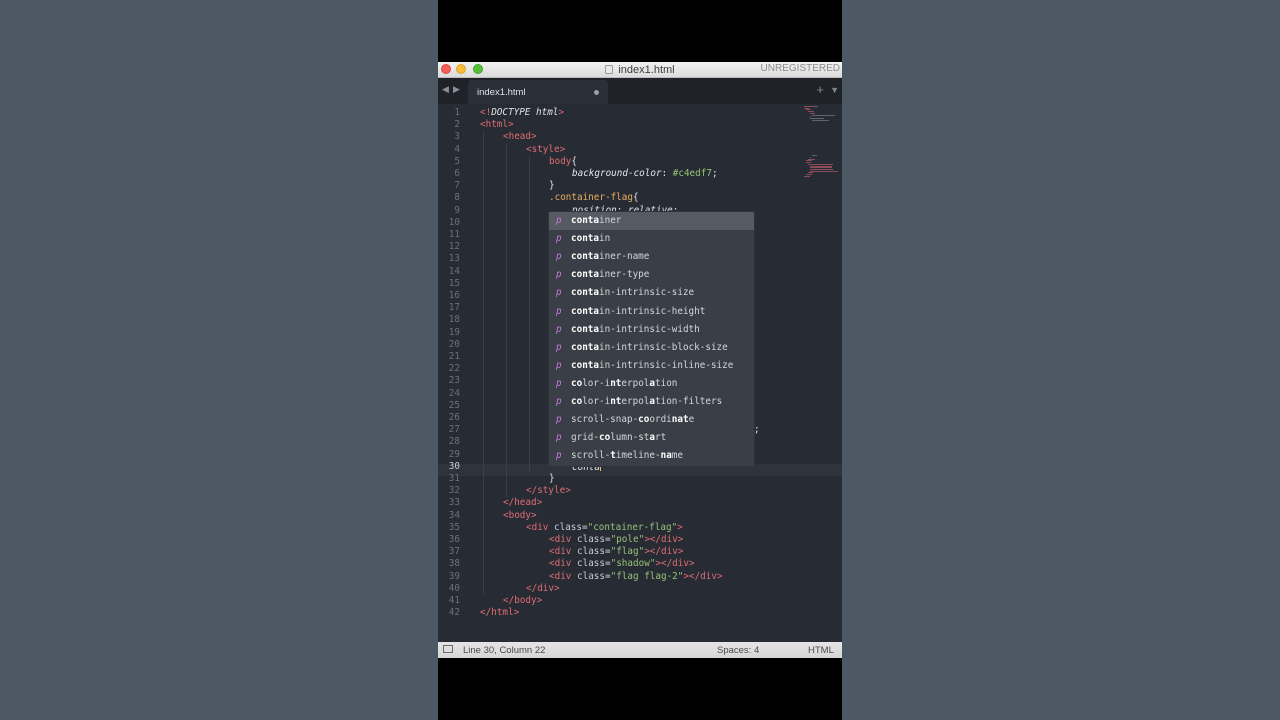  I want to click on autocomplete-item: p contain-intrinsic-inline-size, so click(651, 366).